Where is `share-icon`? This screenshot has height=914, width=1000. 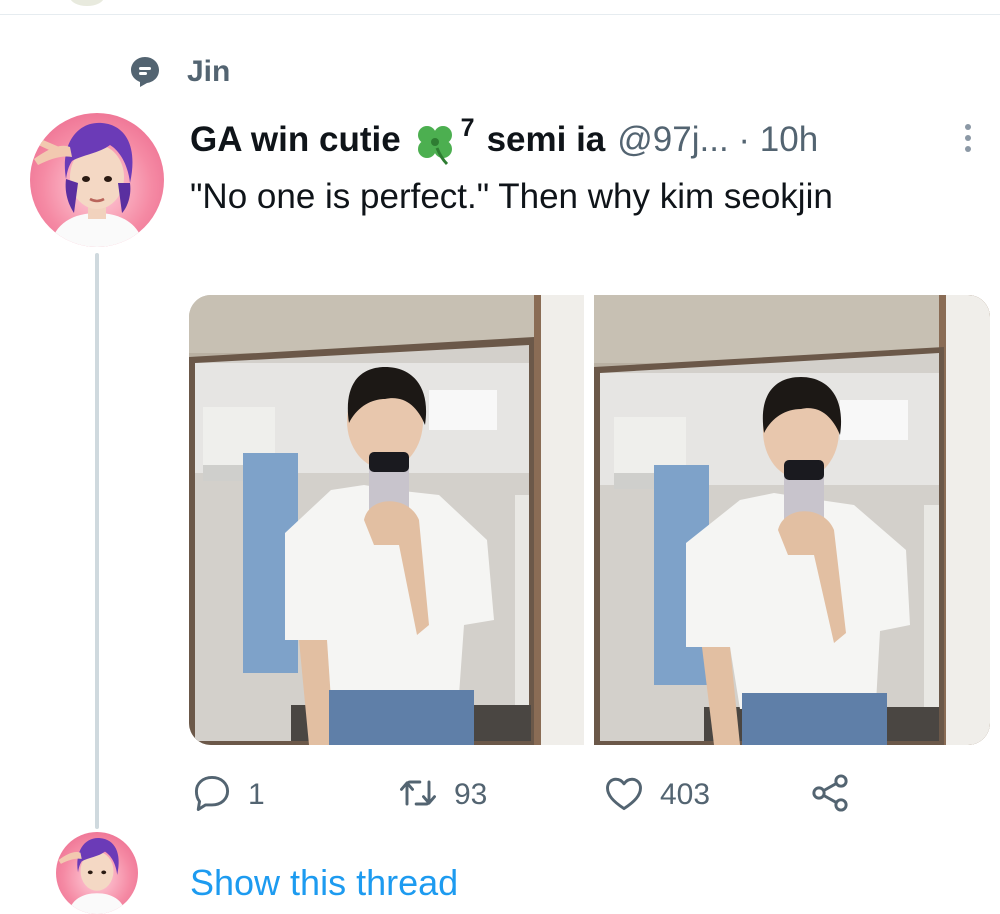
share-icon is located at coordinates (830, 795).